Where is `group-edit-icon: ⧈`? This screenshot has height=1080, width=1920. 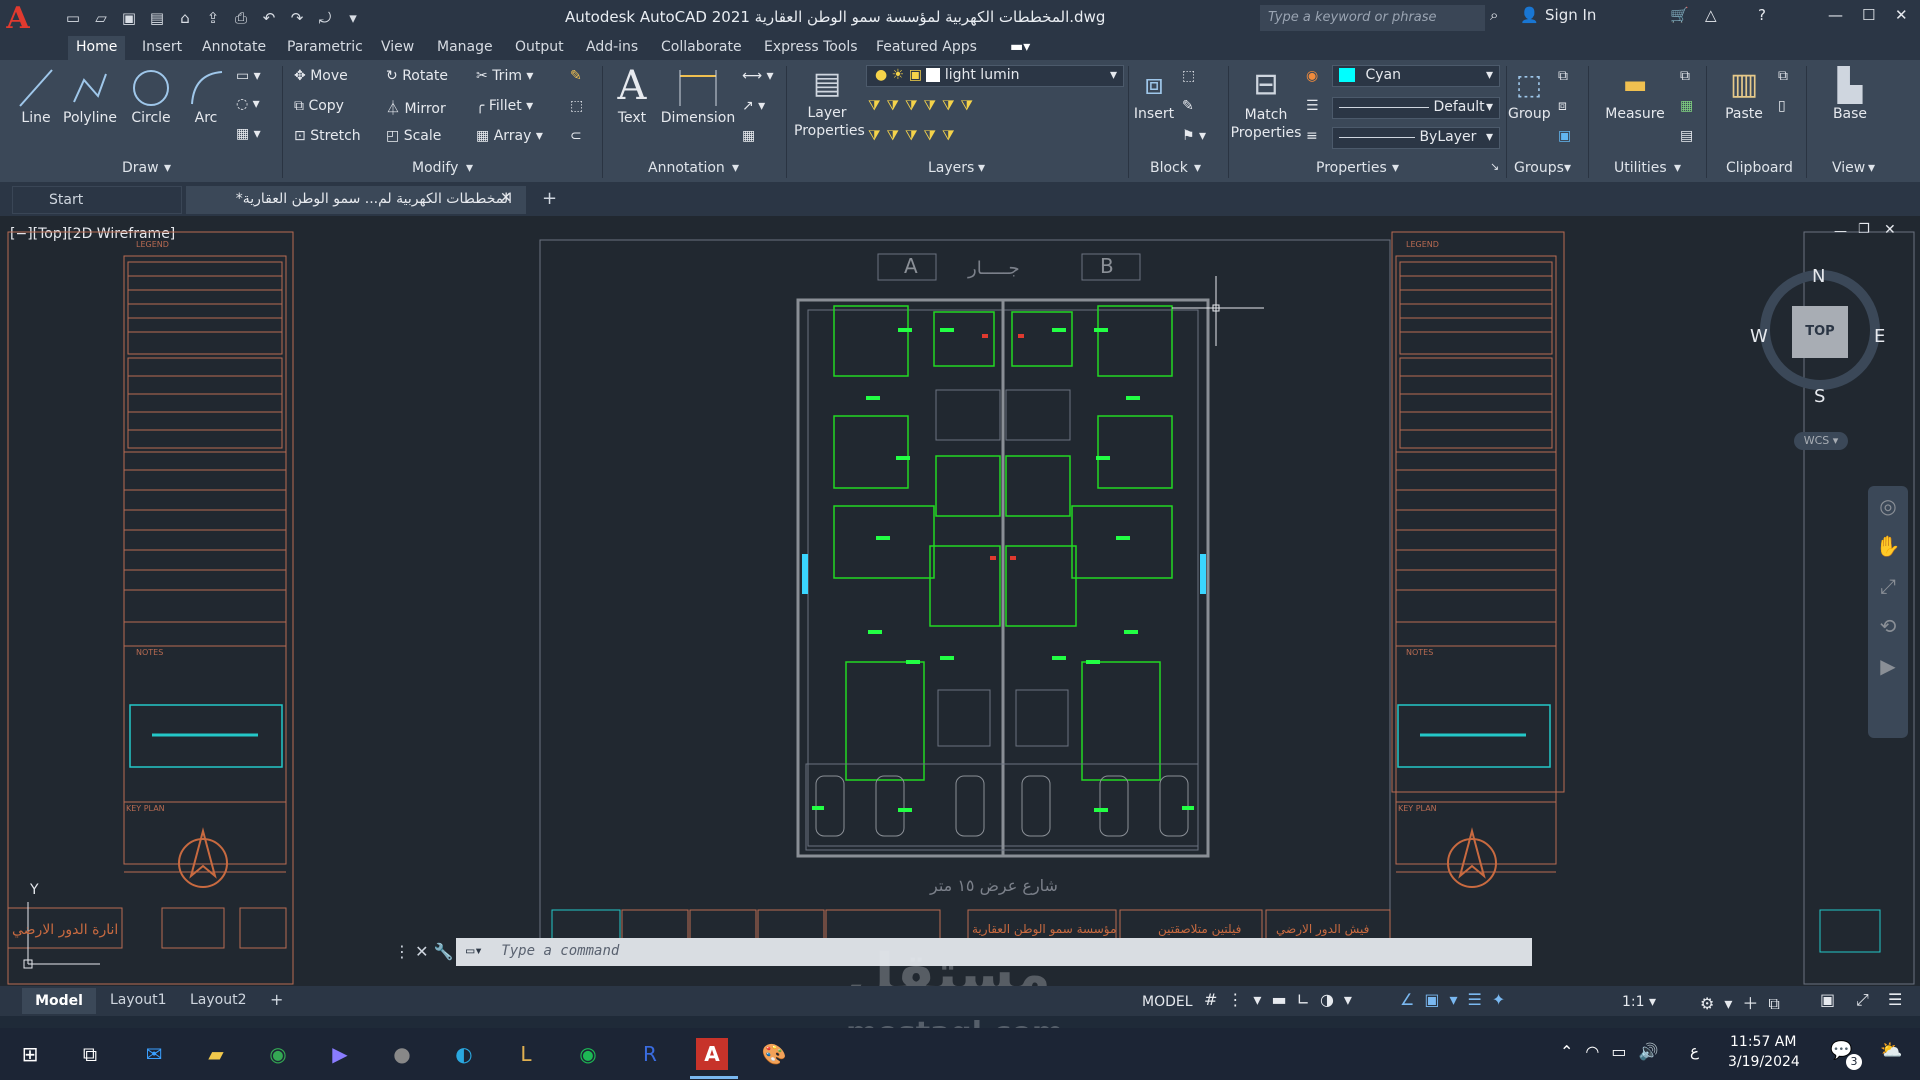 group-edit-icon: ⧈ is located at coordinates (1562, 106).